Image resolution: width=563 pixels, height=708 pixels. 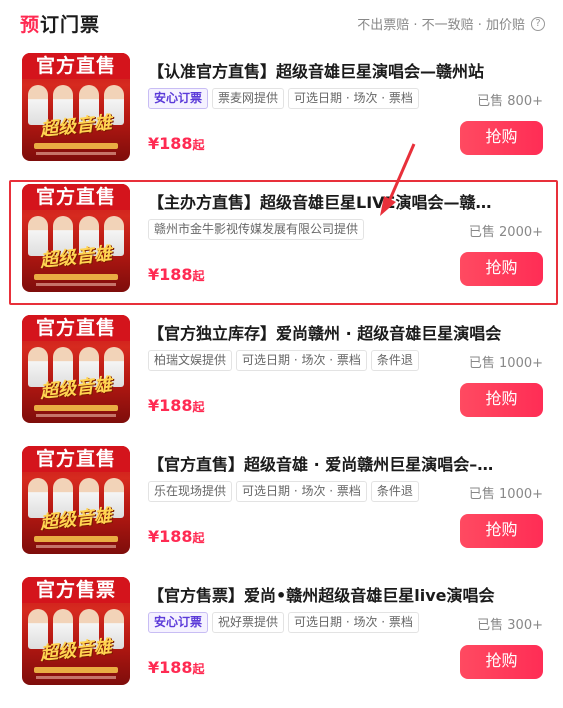 What do you see at coordinates (76, 631) in the screenshot?
I see `event-poster: 官方售票 超级音雄` at bounding box center [76, 631].